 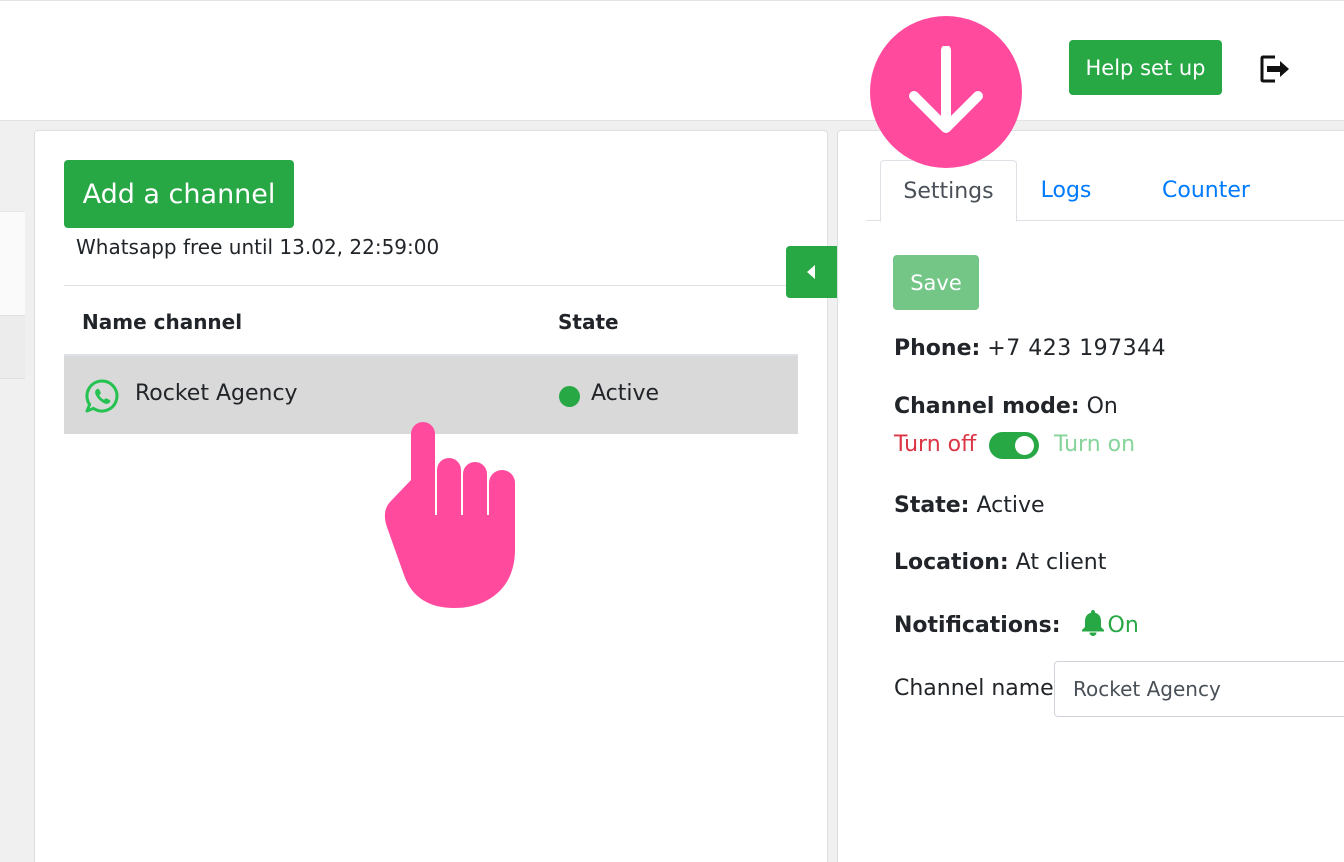 What do you see at coordinates (12, 263) in the screenshot?
I see `sidebar-item` at bounding box center [12, 263].